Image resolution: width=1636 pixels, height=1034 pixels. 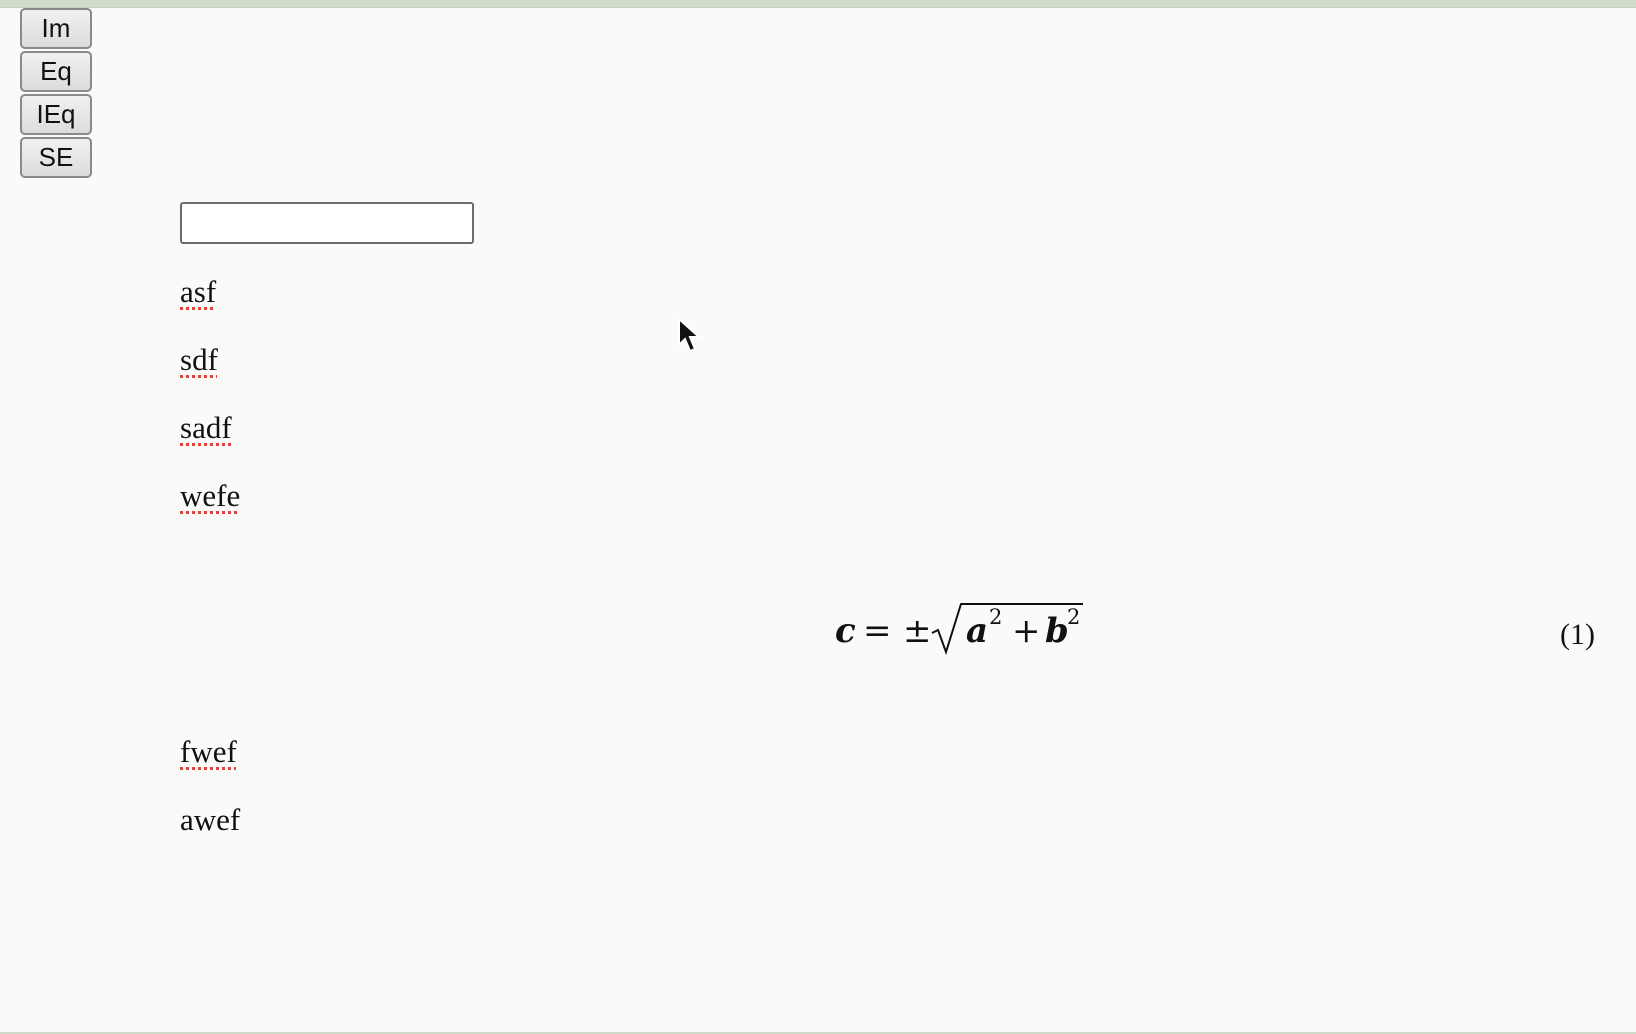 I want to click on misspelled-word: fwef, so click(x=208, y=751).